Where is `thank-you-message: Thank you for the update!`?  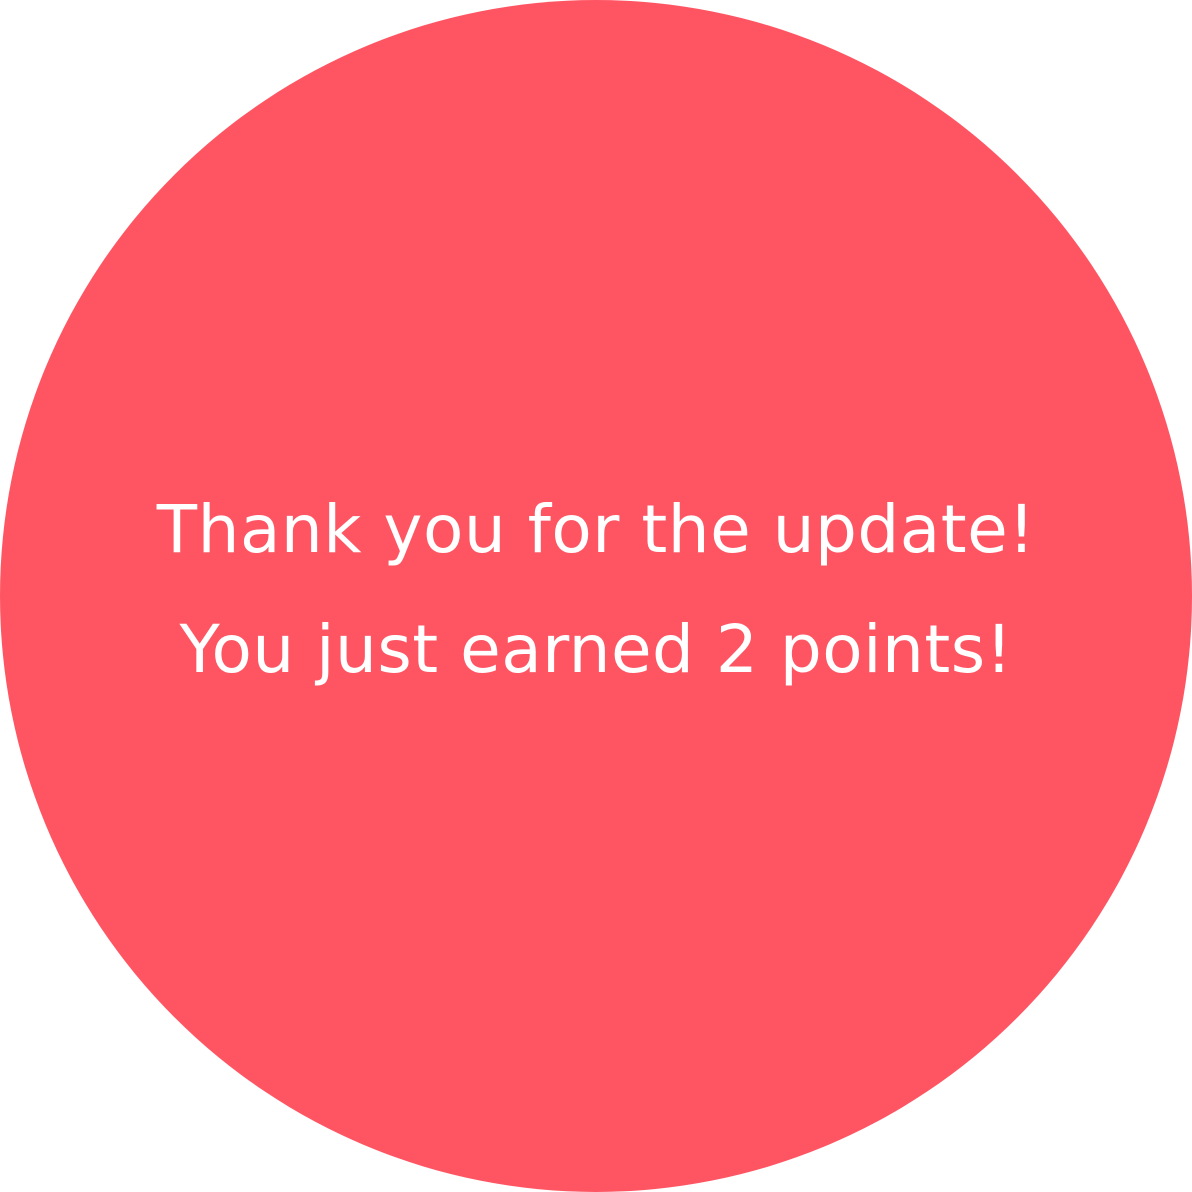
thank-you-message: Thank you for the update! is located at coordinates (596, 529).